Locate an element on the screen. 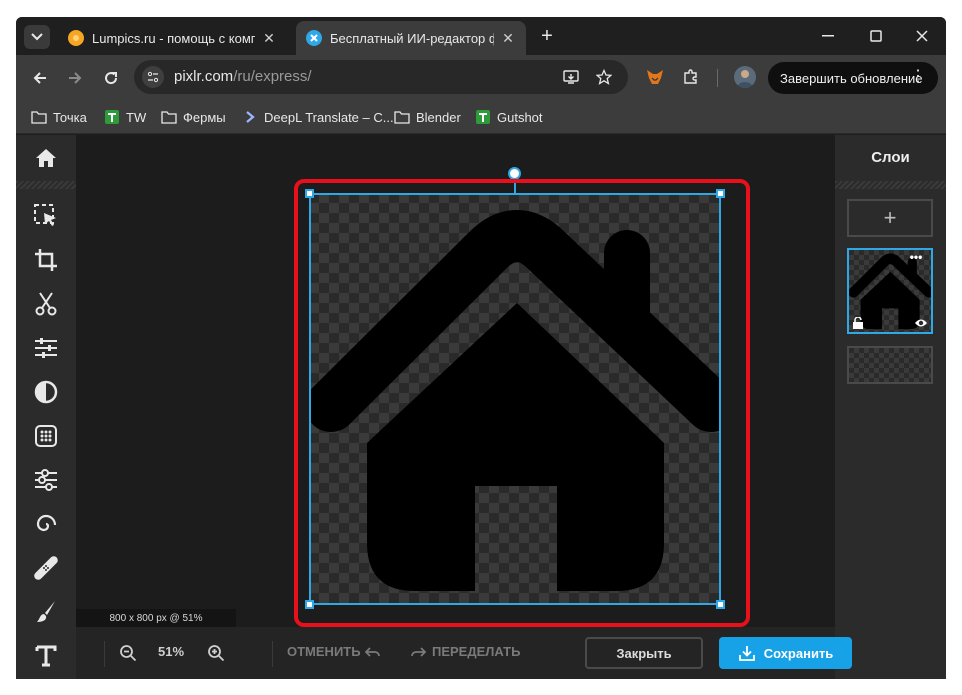  bookmark-blender: Blender is located at coordinates (427, 117).